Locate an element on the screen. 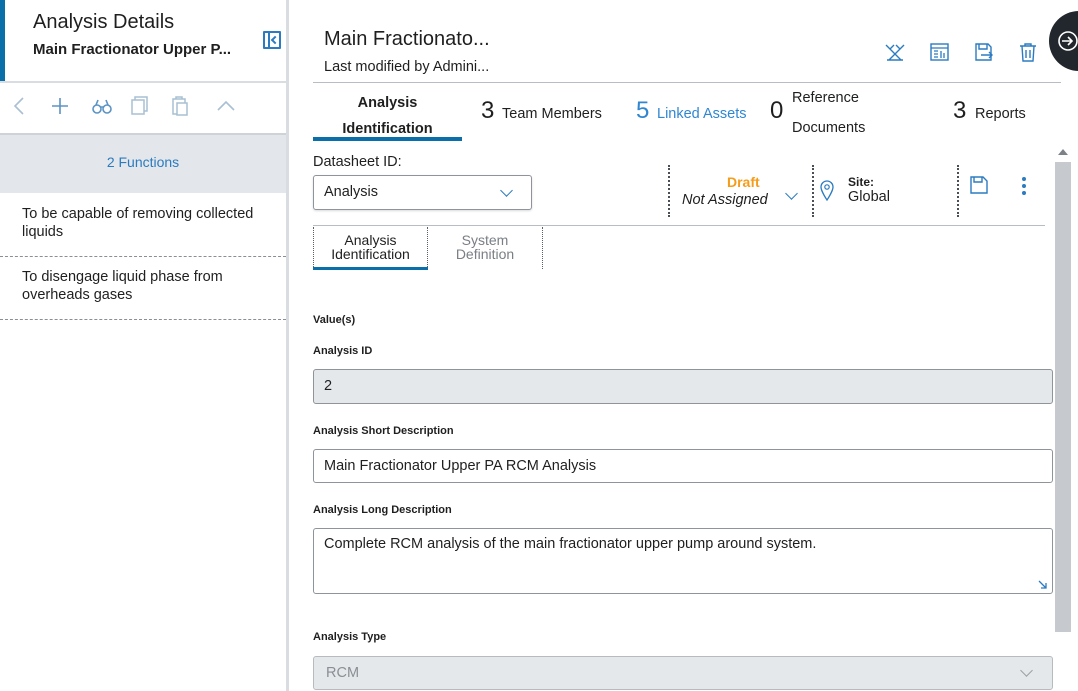 Image resolution: width=1078 pixels, height=691 pixels. list-item-text: To disengage liquid phase from is located at coordinates (122, 277).